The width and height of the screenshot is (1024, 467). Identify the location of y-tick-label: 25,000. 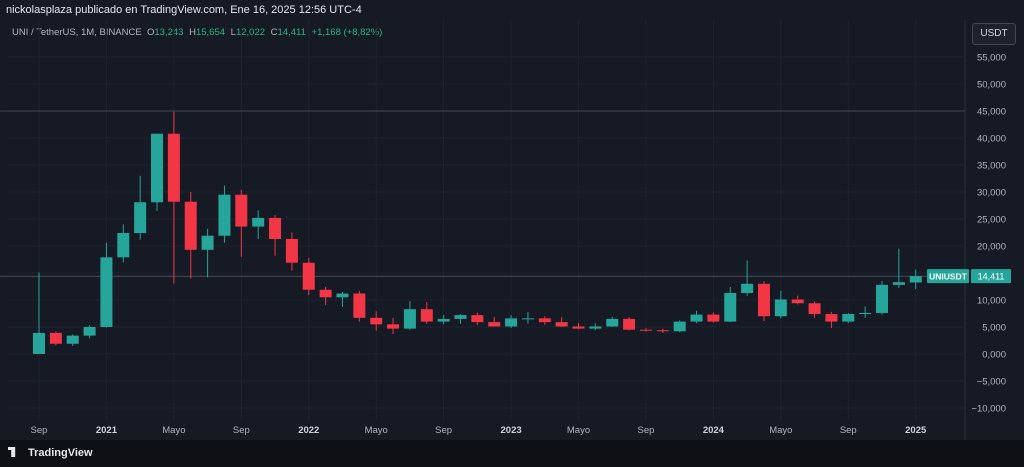
(991, 220).